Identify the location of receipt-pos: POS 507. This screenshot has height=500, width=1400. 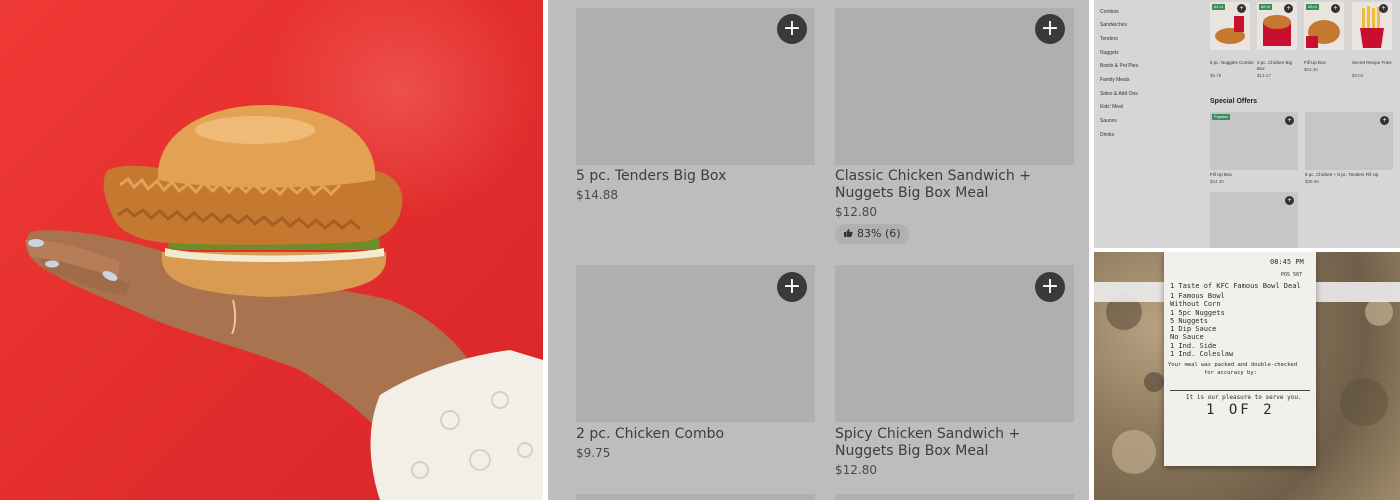
(1292, 275).